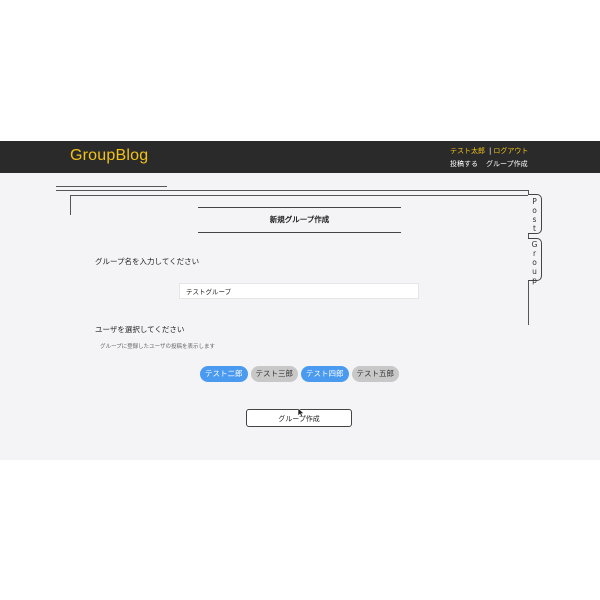 This screenshot has height=600, width=600. I want to click on mouse-cursor-icon, so click(301, 413).